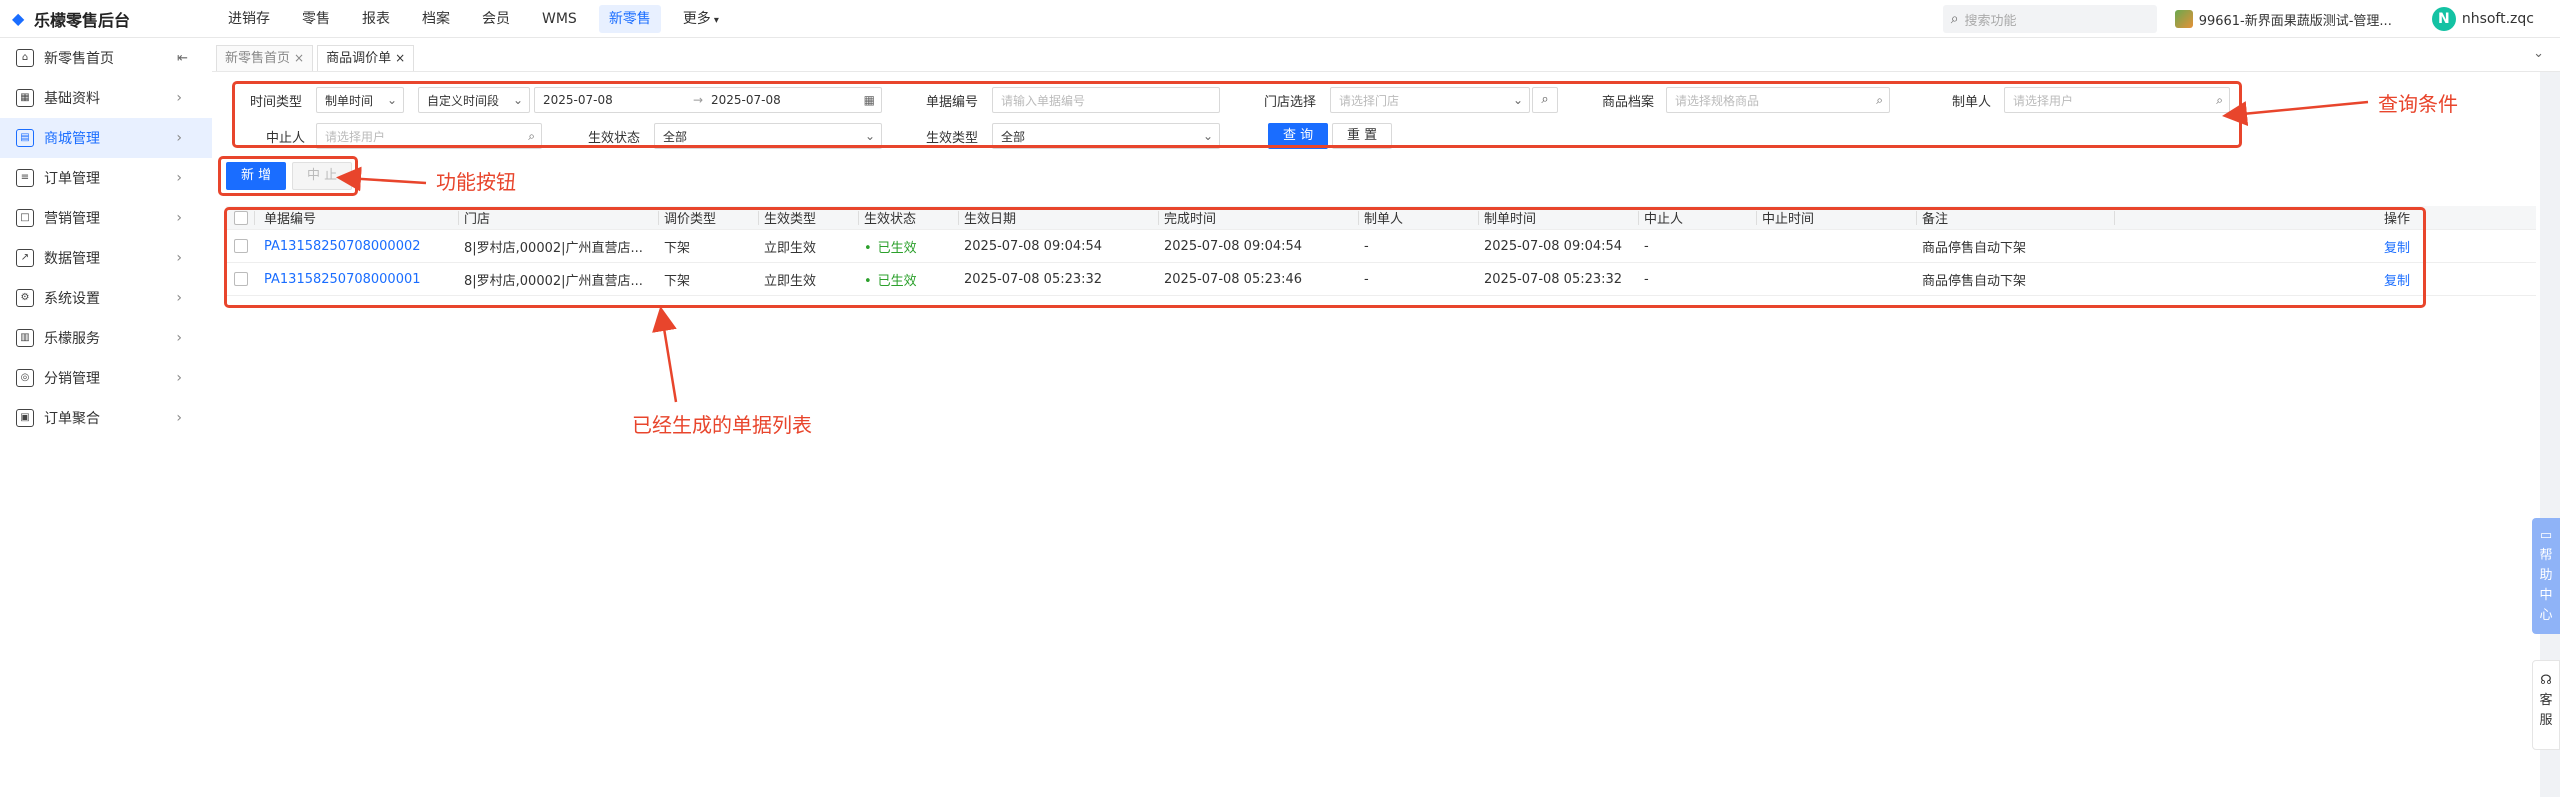 This screenshot has width=2560, height=797. Describe the element at coordinates (1990, 21) in the screenshot. I see `search-placeholder: 搜索功能` at that location.